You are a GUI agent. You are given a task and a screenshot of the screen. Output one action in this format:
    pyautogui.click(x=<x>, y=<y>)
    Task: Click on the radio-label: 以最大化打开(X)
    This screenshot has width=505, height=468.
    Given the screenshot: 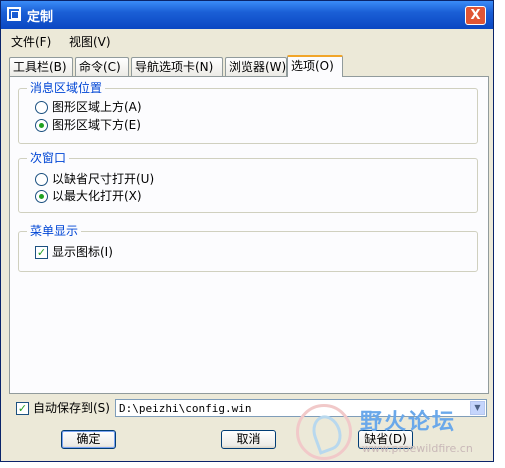 What is the action you would take?
    pyautogui.click(x=97, y=196)
    